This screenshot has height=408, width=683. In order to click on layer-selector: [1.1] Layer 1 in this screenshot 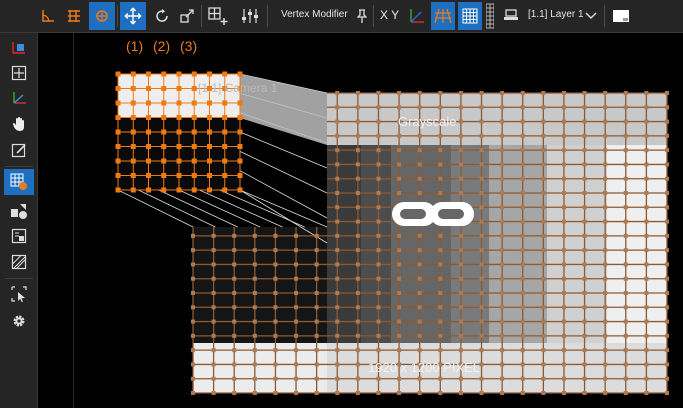, I will do `click(556, 14)`.